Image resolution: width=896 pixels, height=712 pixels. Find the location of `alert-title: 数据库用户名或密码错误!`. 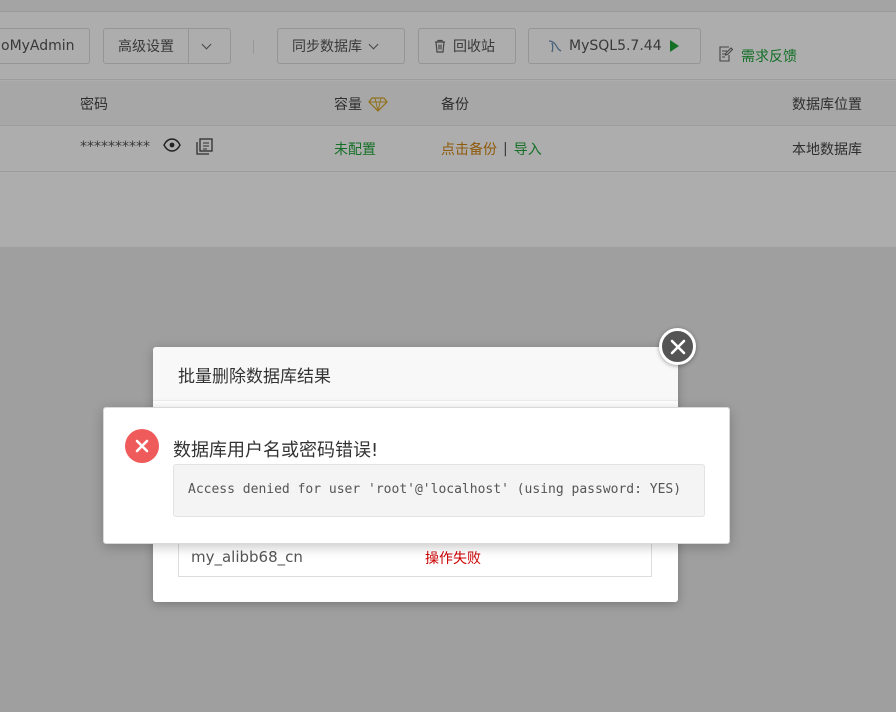

alert-title: 数据库用户名或密码错误! is located at coordinates (276, 450).